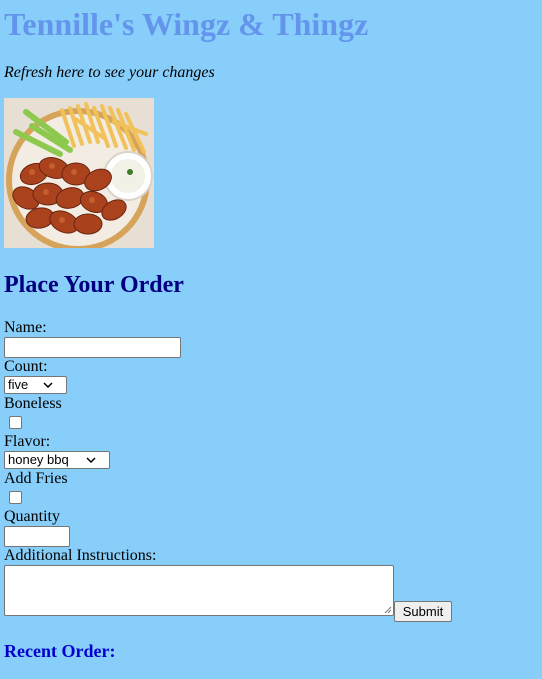  Describe the element at coordinates (36, 478) in the screenshot. I see `fries-label: Add Fries` at that location.